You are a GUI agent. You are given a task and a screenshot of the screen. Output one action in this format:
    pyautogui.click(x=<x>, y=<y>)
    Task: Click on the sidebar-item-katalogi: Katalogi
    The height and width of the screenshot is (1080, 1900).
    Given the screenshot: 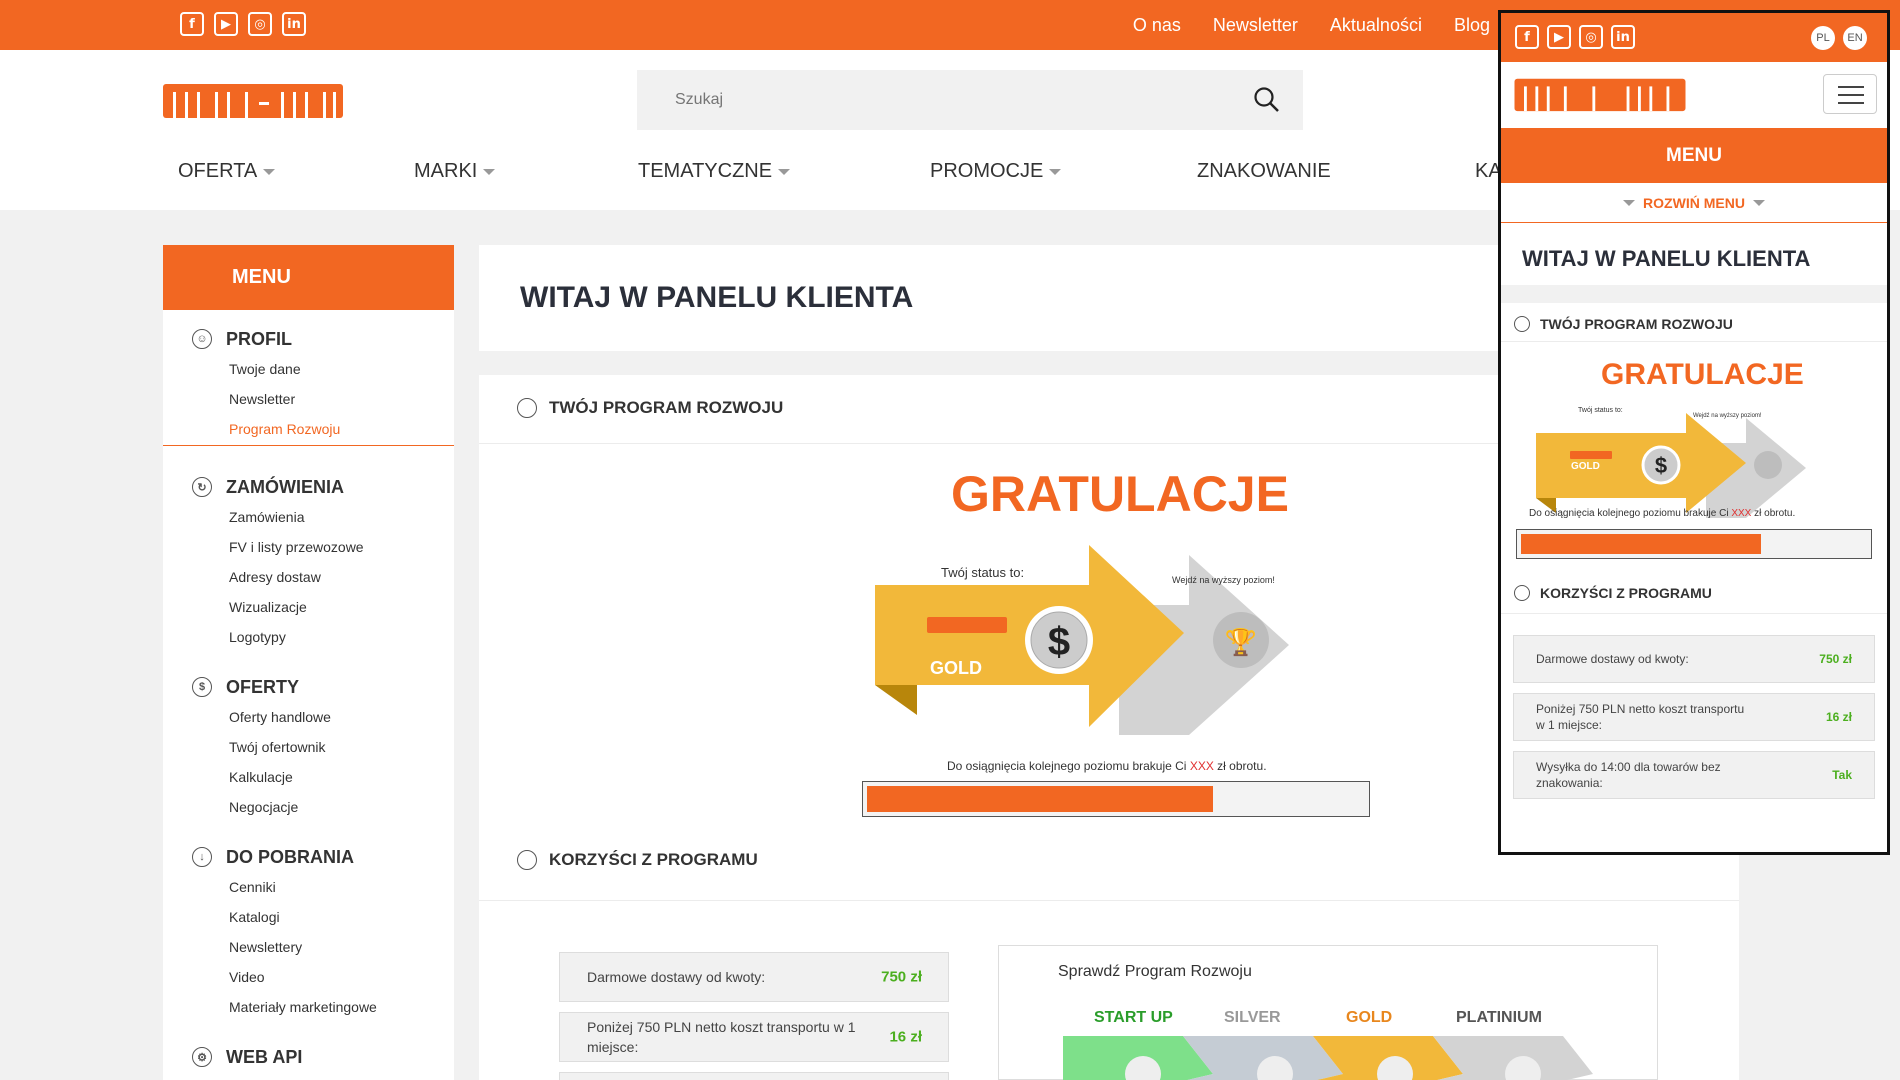 What is the action you would take?
    pyautogui.click(x=308, y=917)
    